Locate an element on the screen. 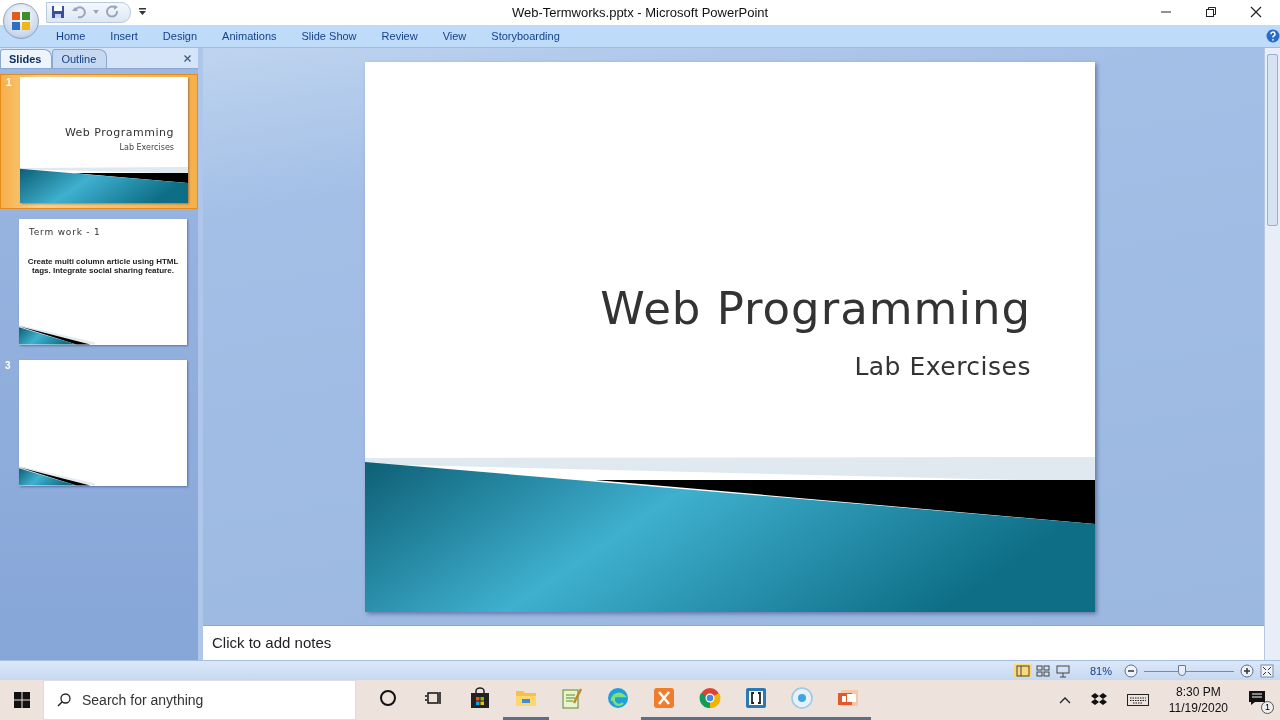 Image resolution: width=1280 pixels, height=720 pixels. keyboard-icon is located at coordinates (1137, 700).